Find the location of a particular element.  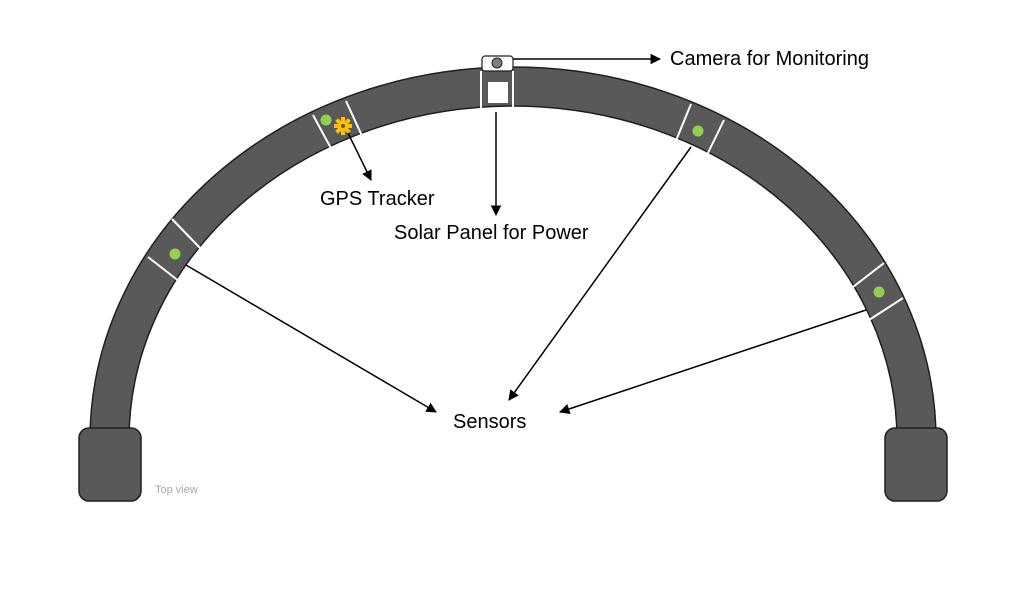

label-camera: Camera for Monitoring is located at coordinates (769, 59).